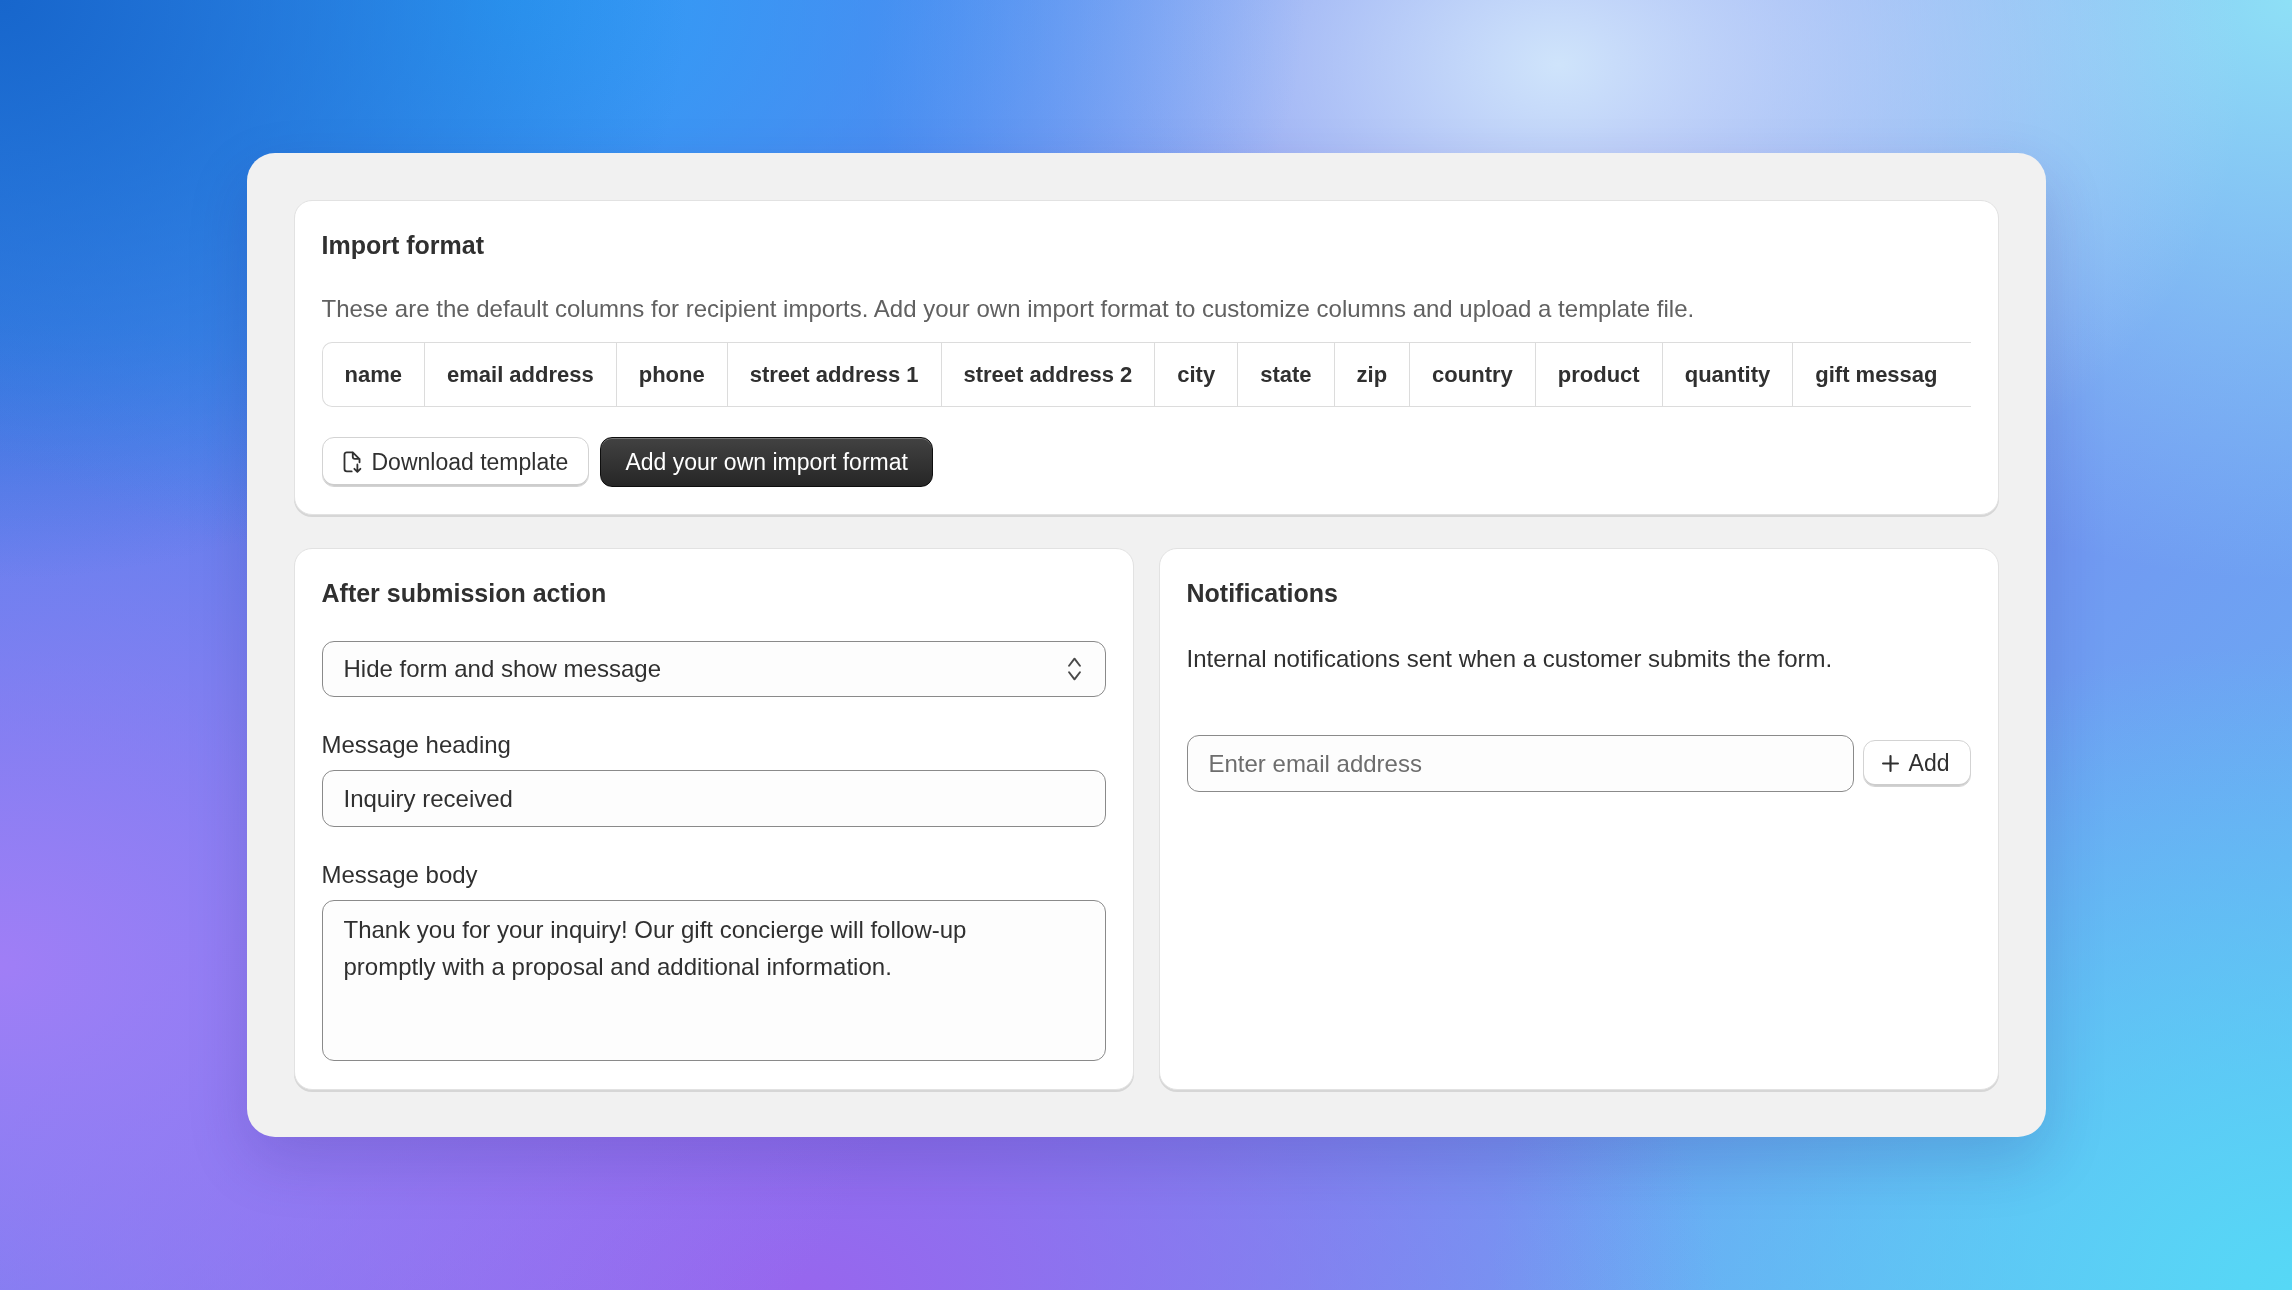 This screenshot has width=2292, height=1290. I want to click on download-template-button: Download template, so click(455, 462).